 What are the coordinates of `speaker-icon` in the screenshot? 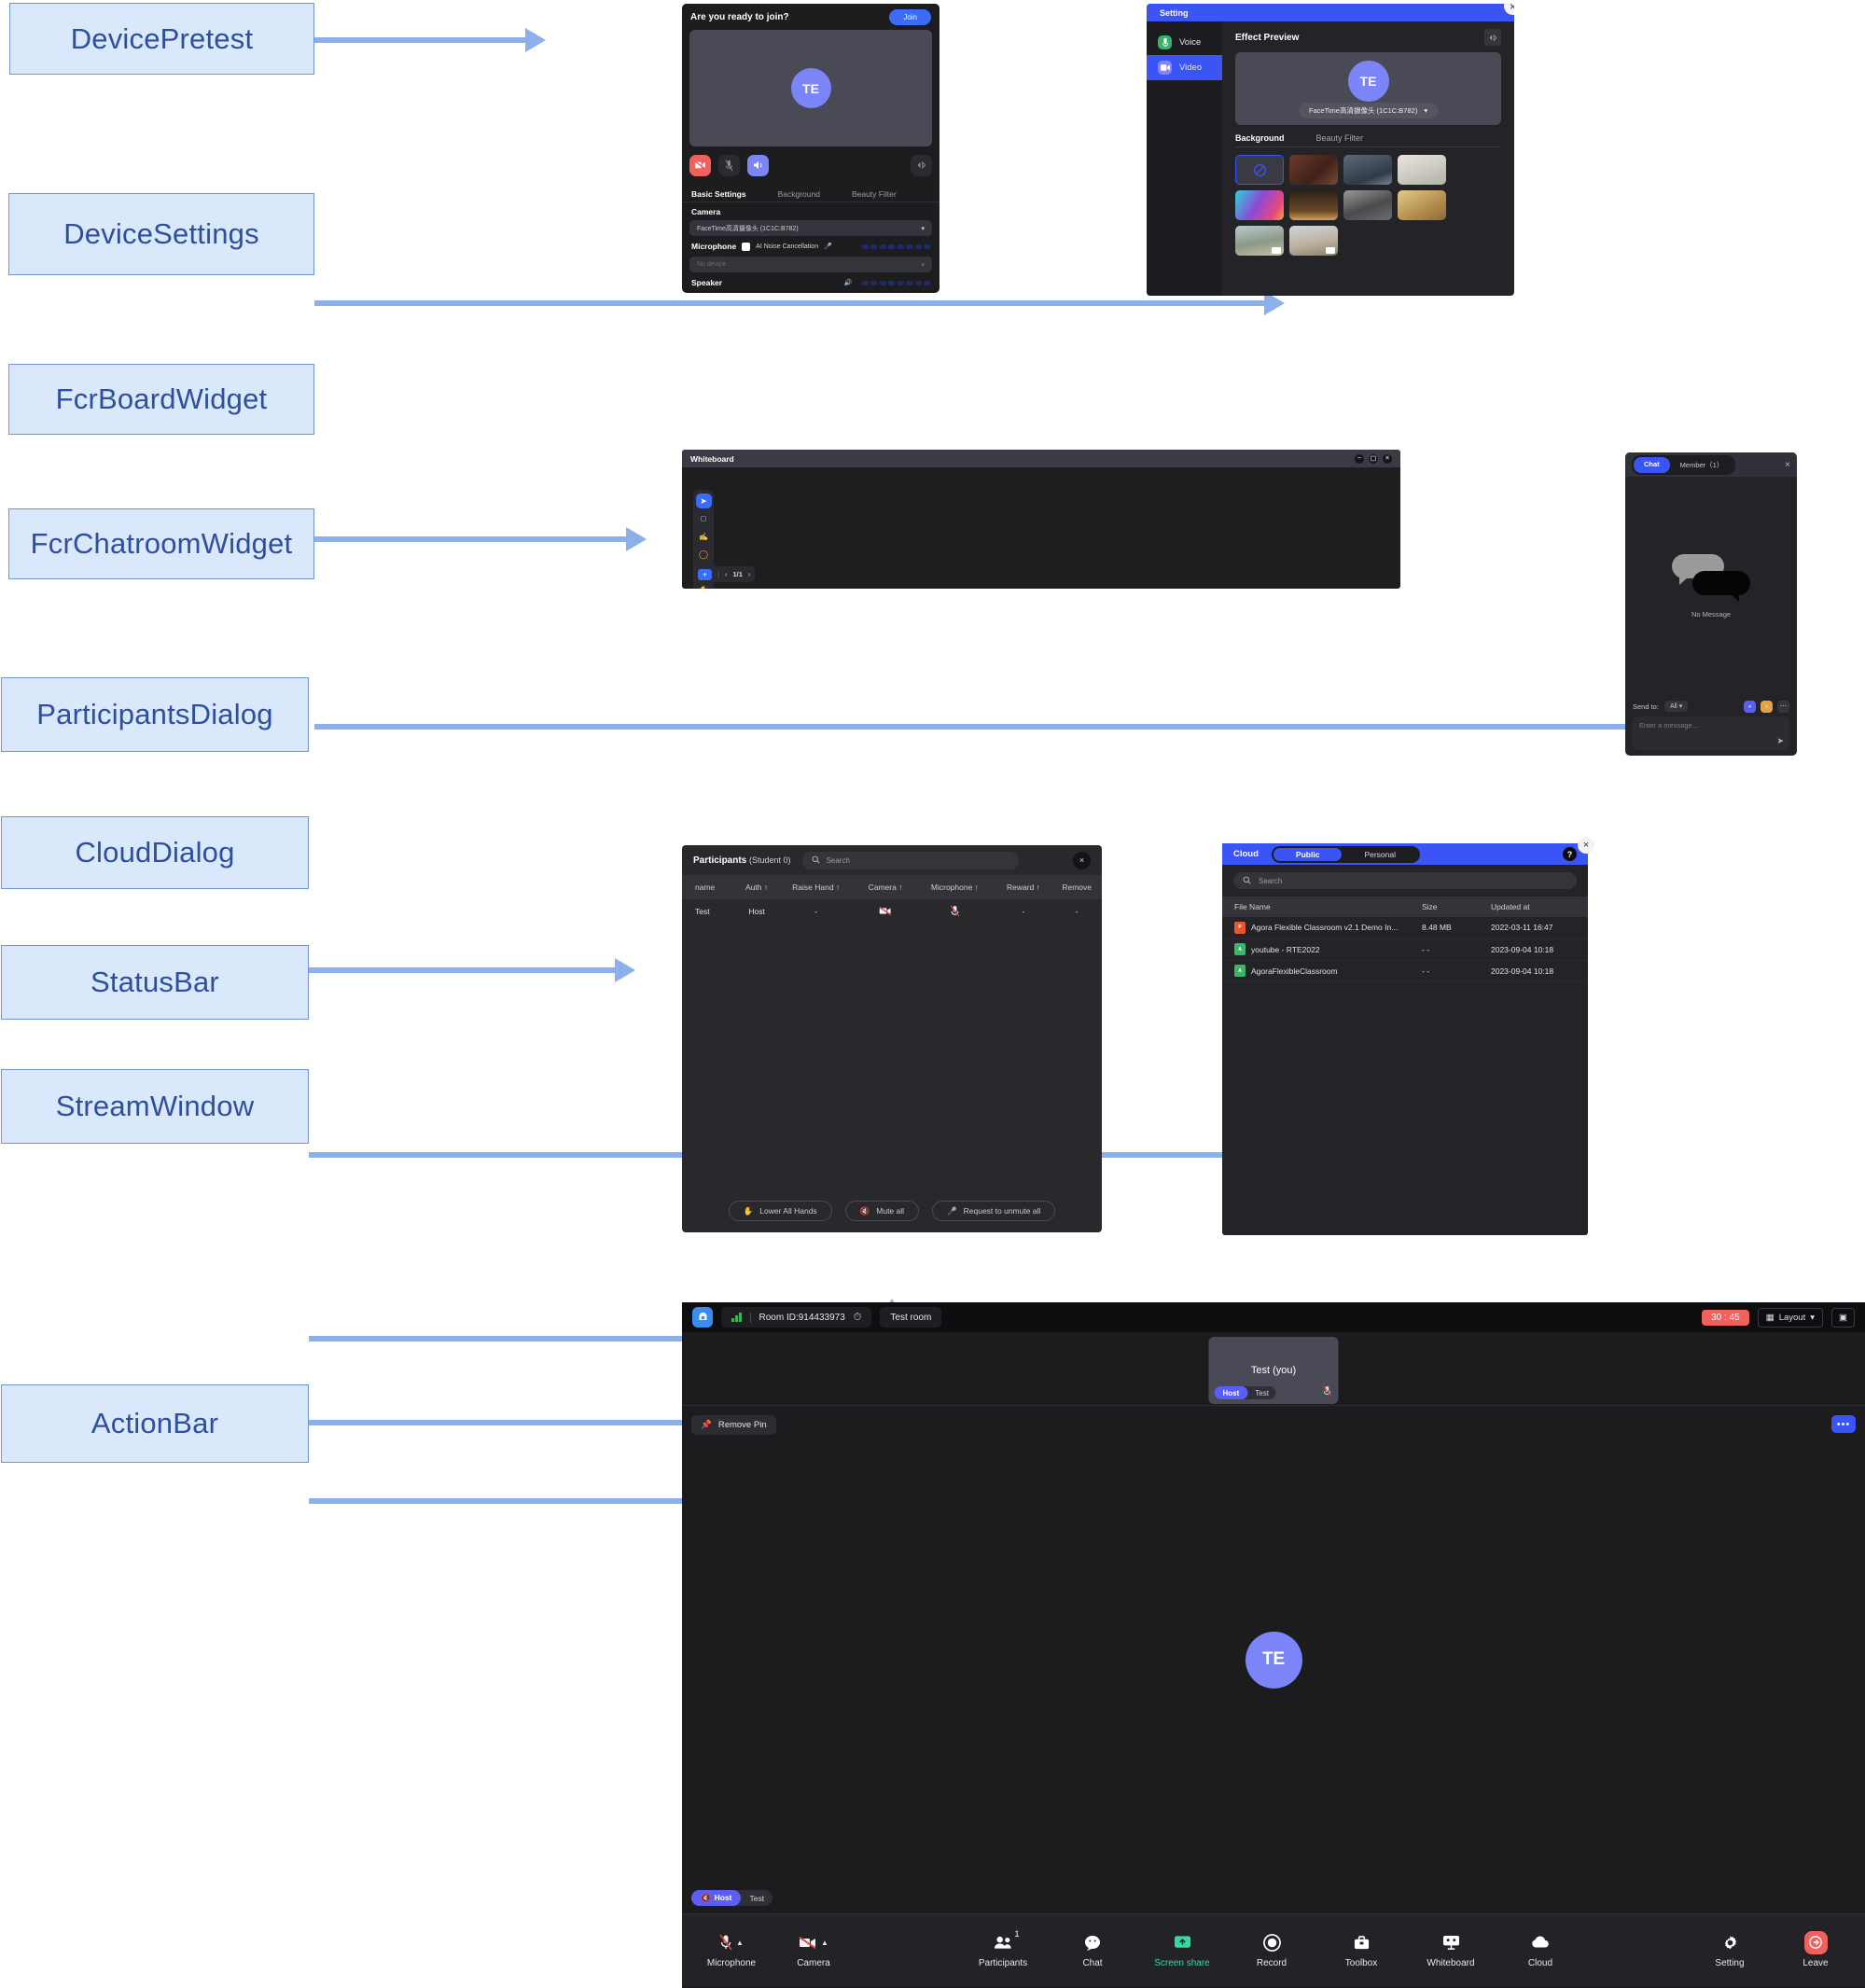 It's located at (758, 165).